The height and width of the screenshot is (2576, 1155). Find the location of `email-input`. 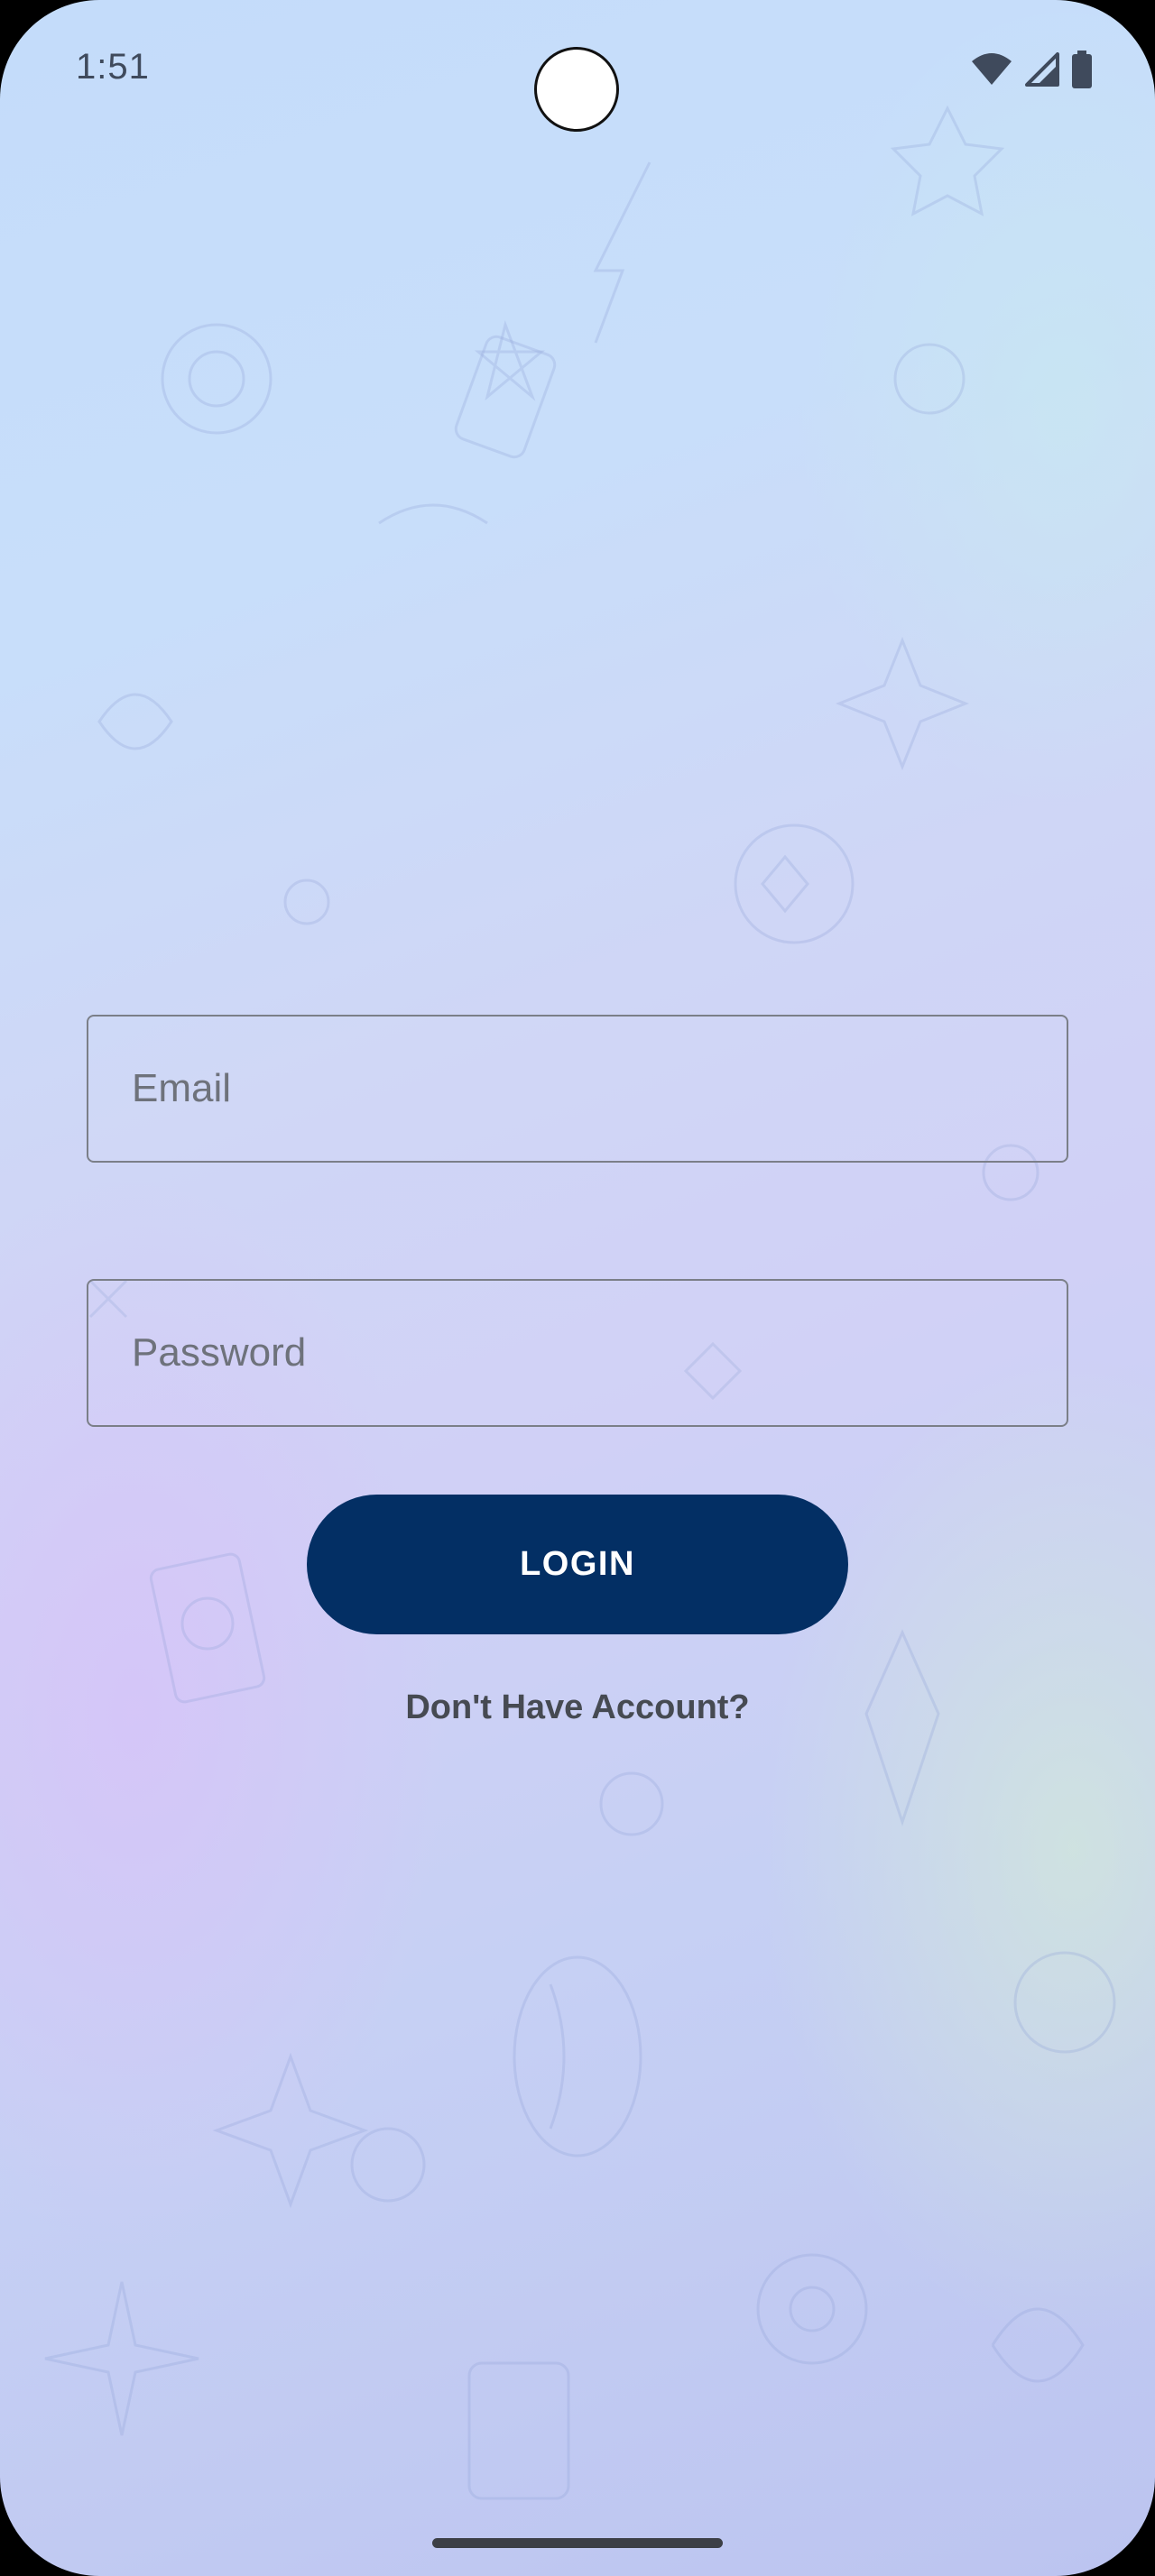

email-input is located at coordinates (577, 1089).